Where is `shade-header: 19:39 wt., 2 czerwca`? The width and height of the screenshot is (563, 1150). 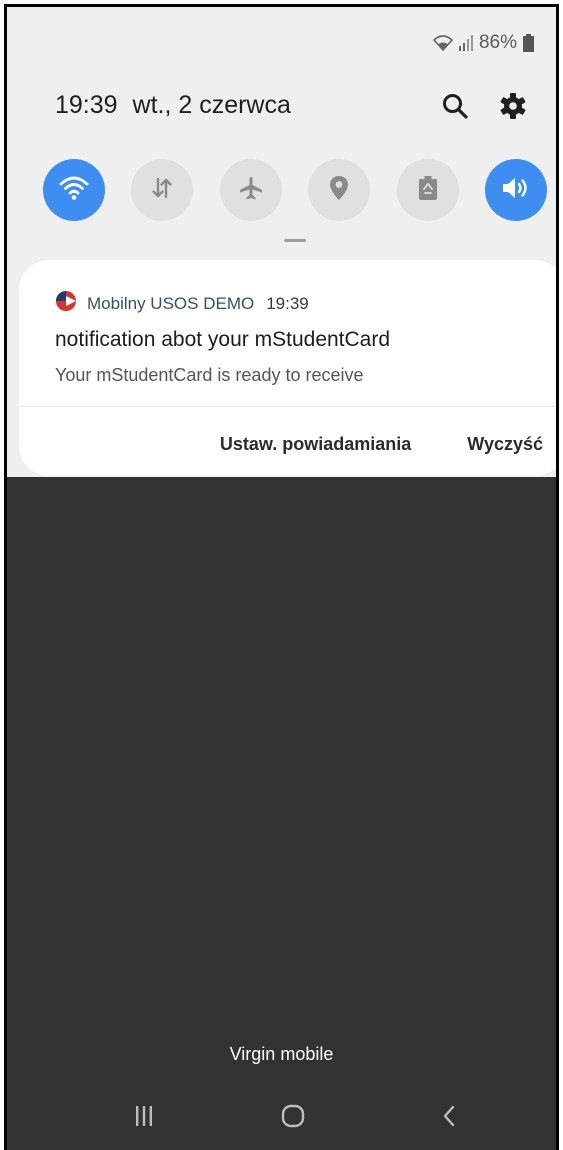
shade-header: 19:39 wt., 2 czerwca is located at coordinates (292, 107).